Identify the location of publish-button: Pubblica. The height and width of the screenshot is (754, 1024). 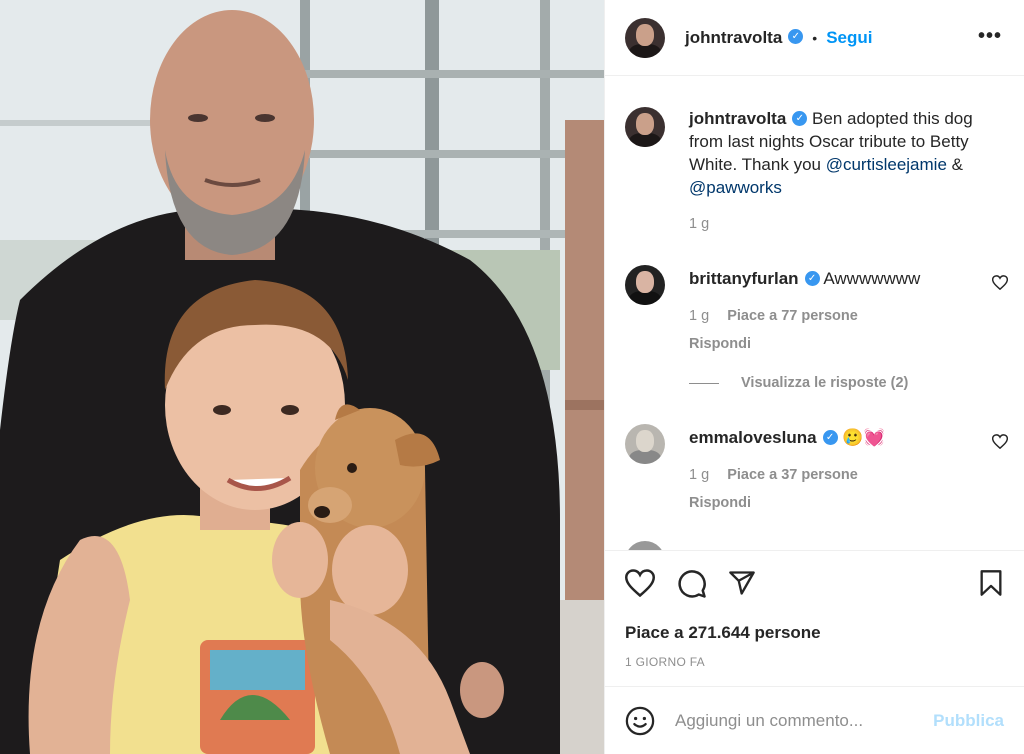
(968, 721).